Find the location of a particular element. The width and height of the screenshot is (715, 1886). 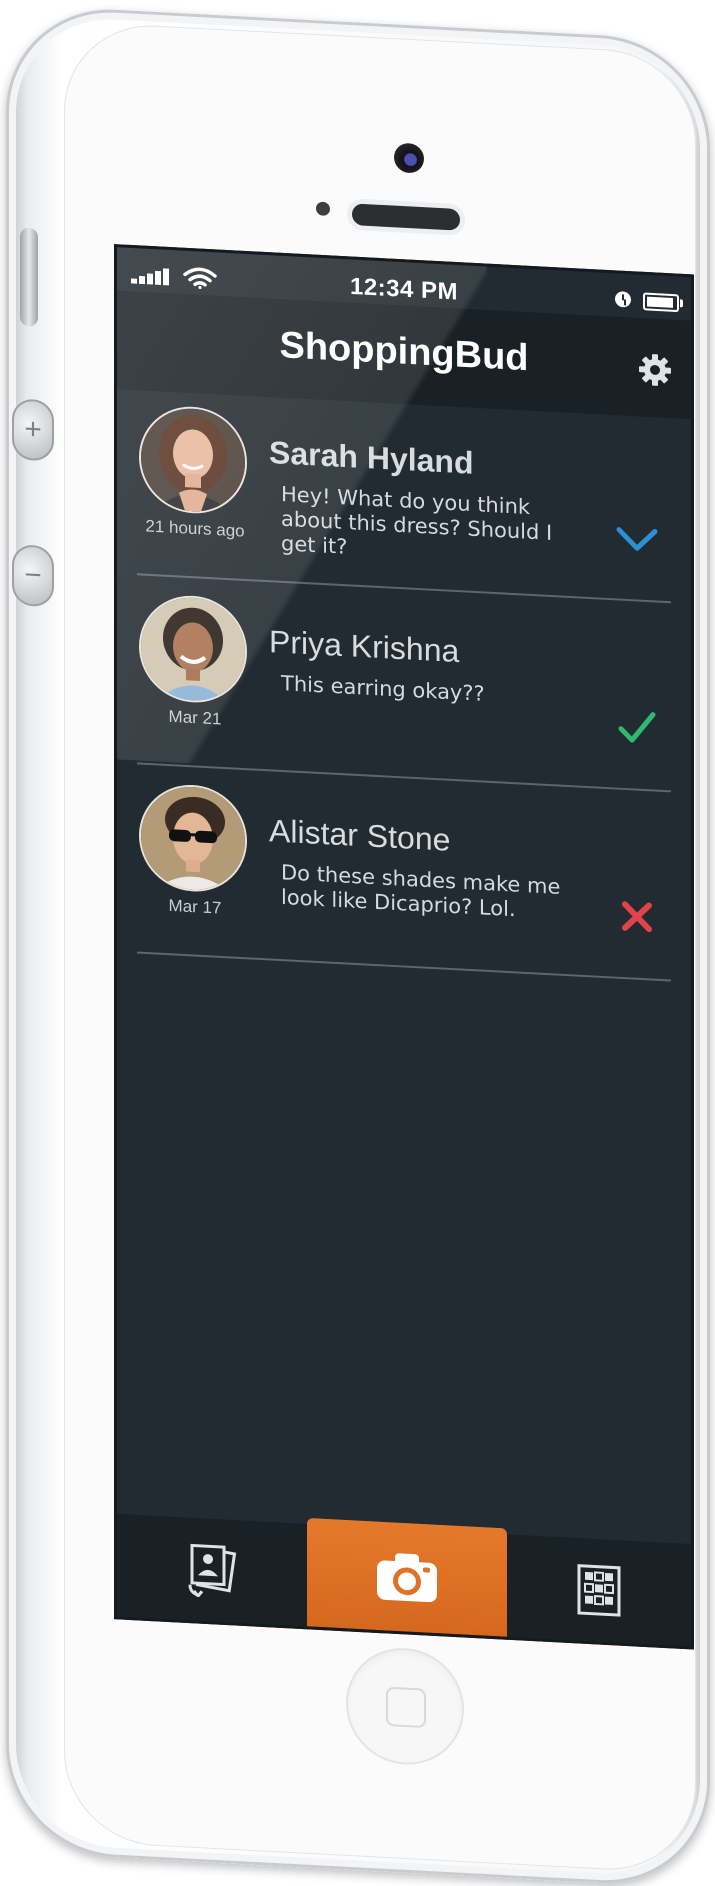

contact-name: Priya Krishna is located at coordinates (364, 646).